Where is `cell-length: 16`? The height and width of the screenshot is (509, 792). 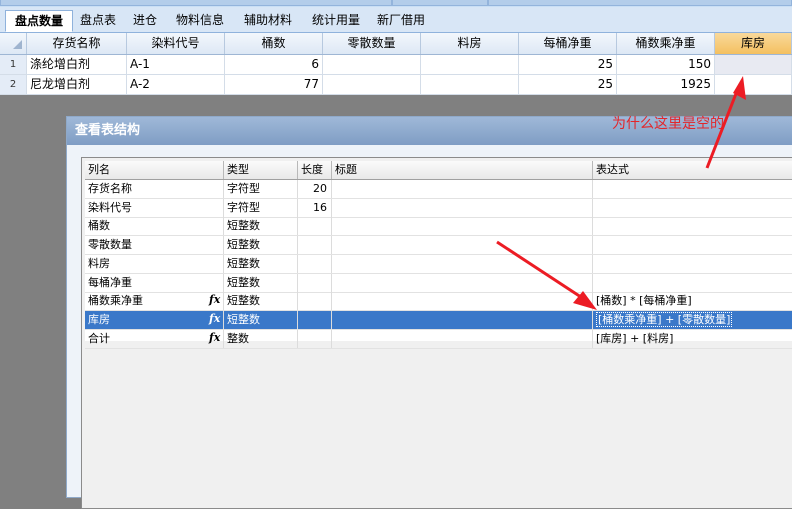 cell-length: 16 is located at coordinates (315, 207).